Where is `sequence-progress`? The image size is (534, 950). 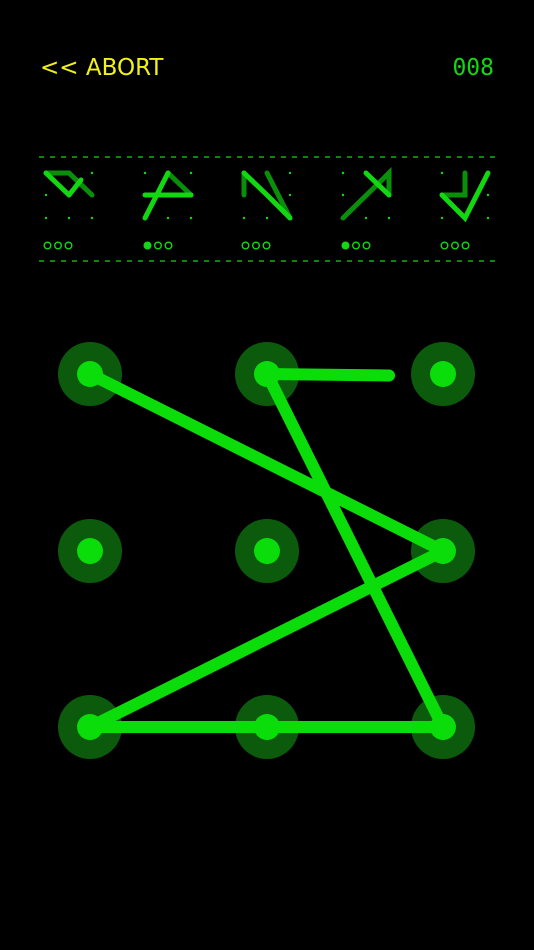 sequence-progress is located at coordinates (256, 245).